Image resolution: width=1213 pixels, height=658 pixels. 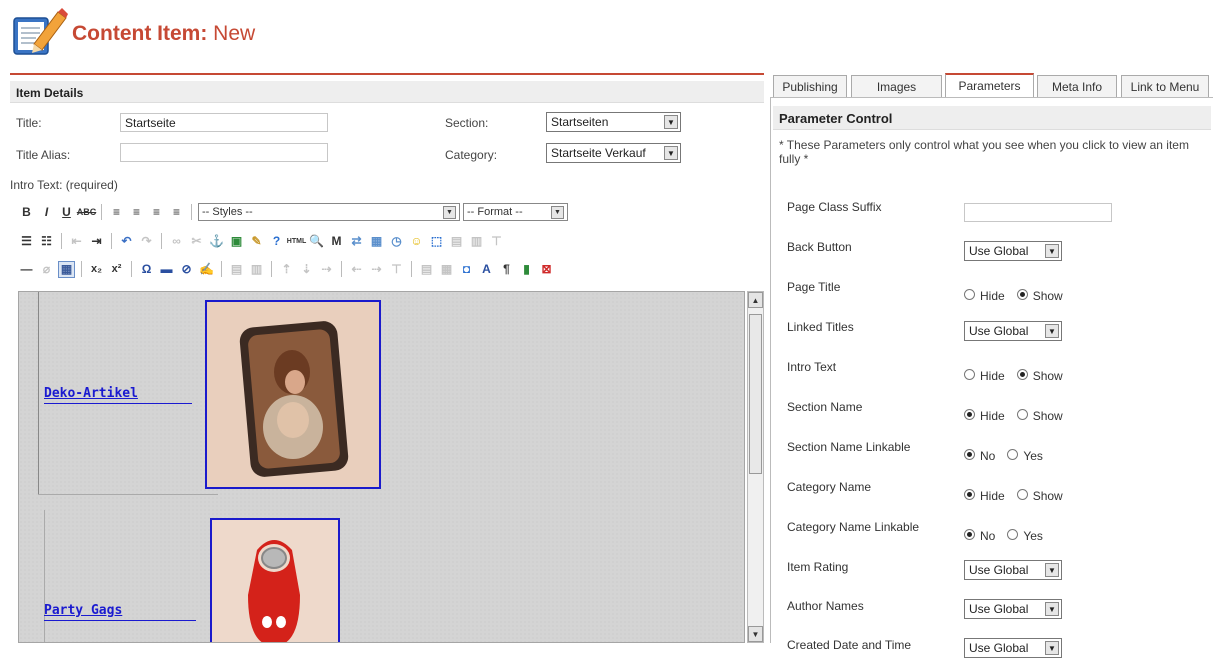 I want to click on page-class-suffix-input, so click(x=1038, y=212).